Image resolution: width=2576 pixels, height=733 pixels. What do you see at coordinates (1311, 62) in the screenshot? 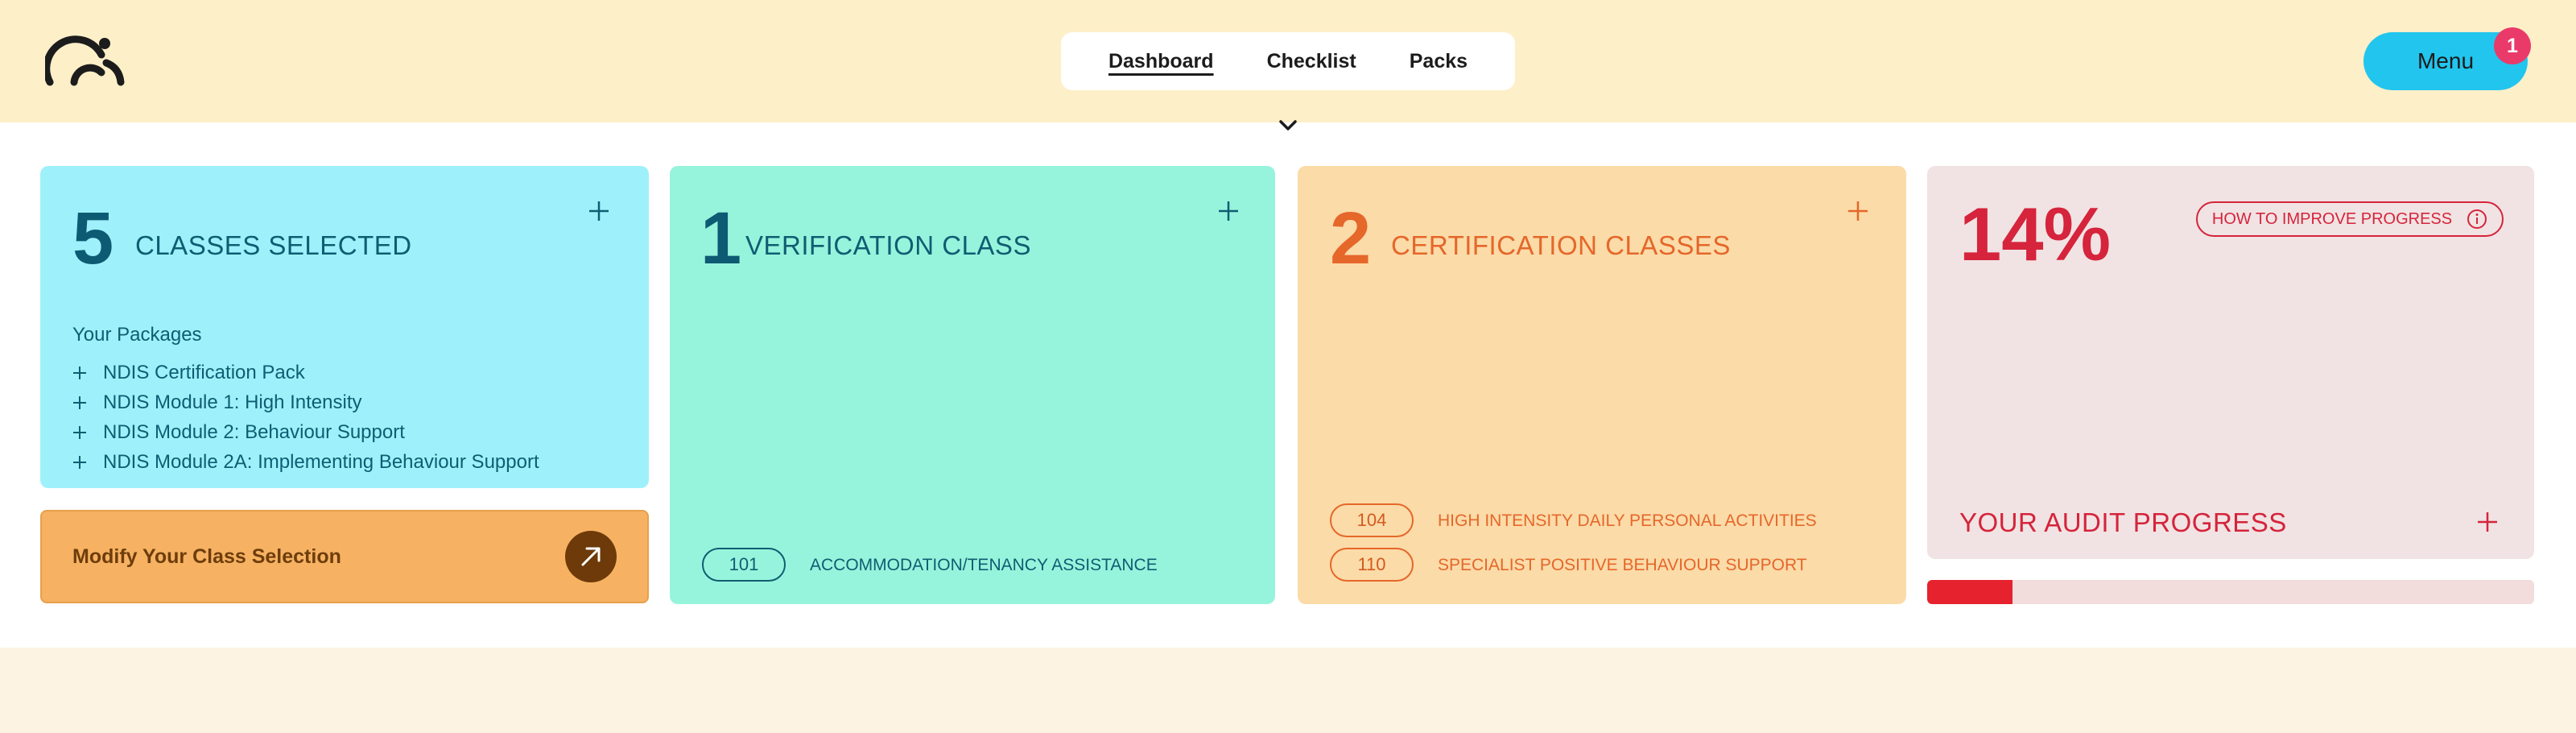
I see `nav-checklist: Checklist` at bounding box center [1311, 62].